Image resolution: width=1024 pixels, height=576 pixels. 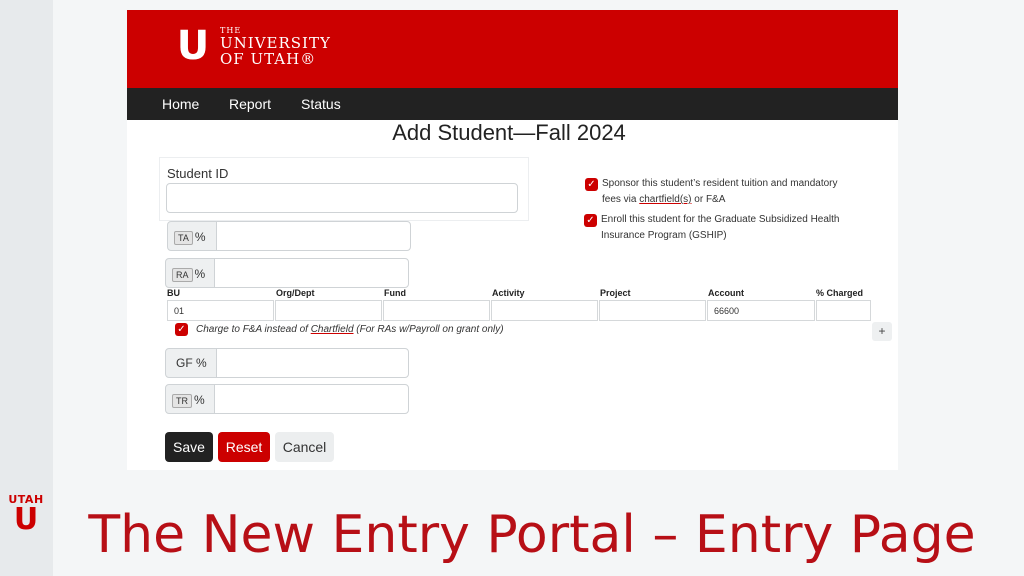 I want to click on ra-pct: %, so click(x=200, y=274).